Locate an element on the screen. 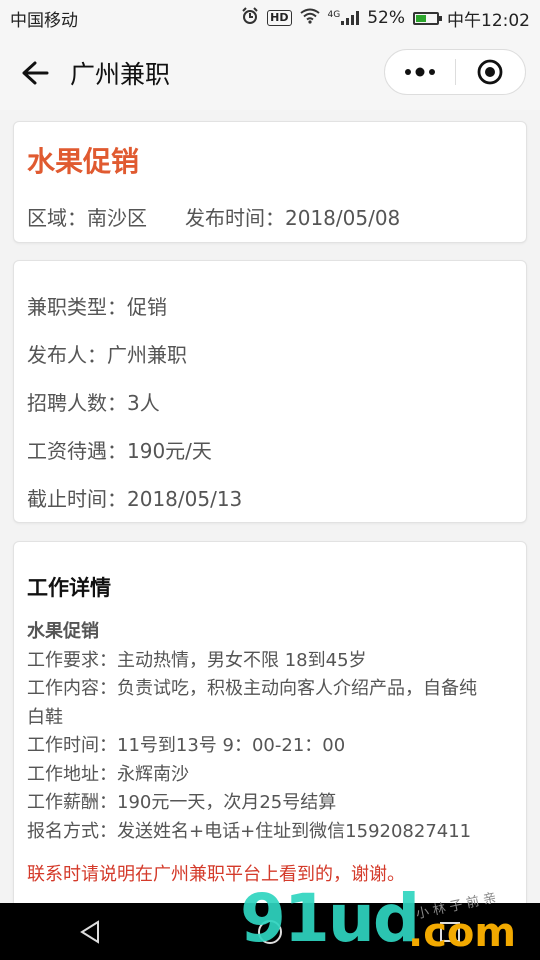 The height and width of the screenshot is (960, 540). signal-icon: 4G is located at coordinates (344, 18).